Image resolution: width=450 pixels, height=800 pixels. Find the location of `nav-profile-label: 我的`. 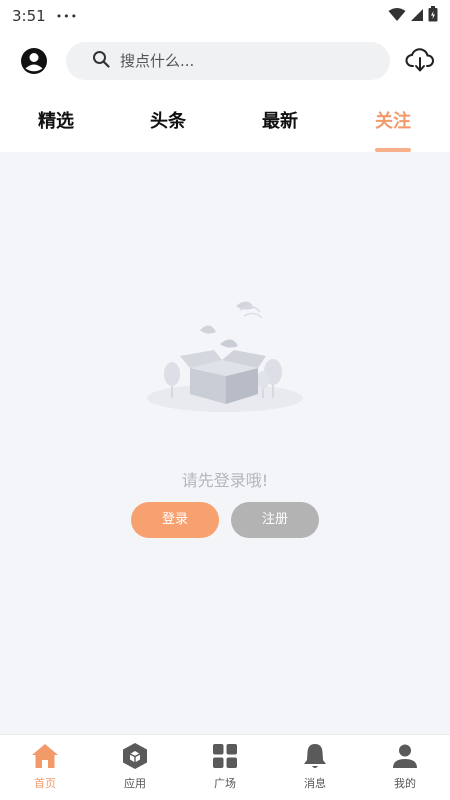

nav-profile-label: 我的 is located at coordinates (405, 783).